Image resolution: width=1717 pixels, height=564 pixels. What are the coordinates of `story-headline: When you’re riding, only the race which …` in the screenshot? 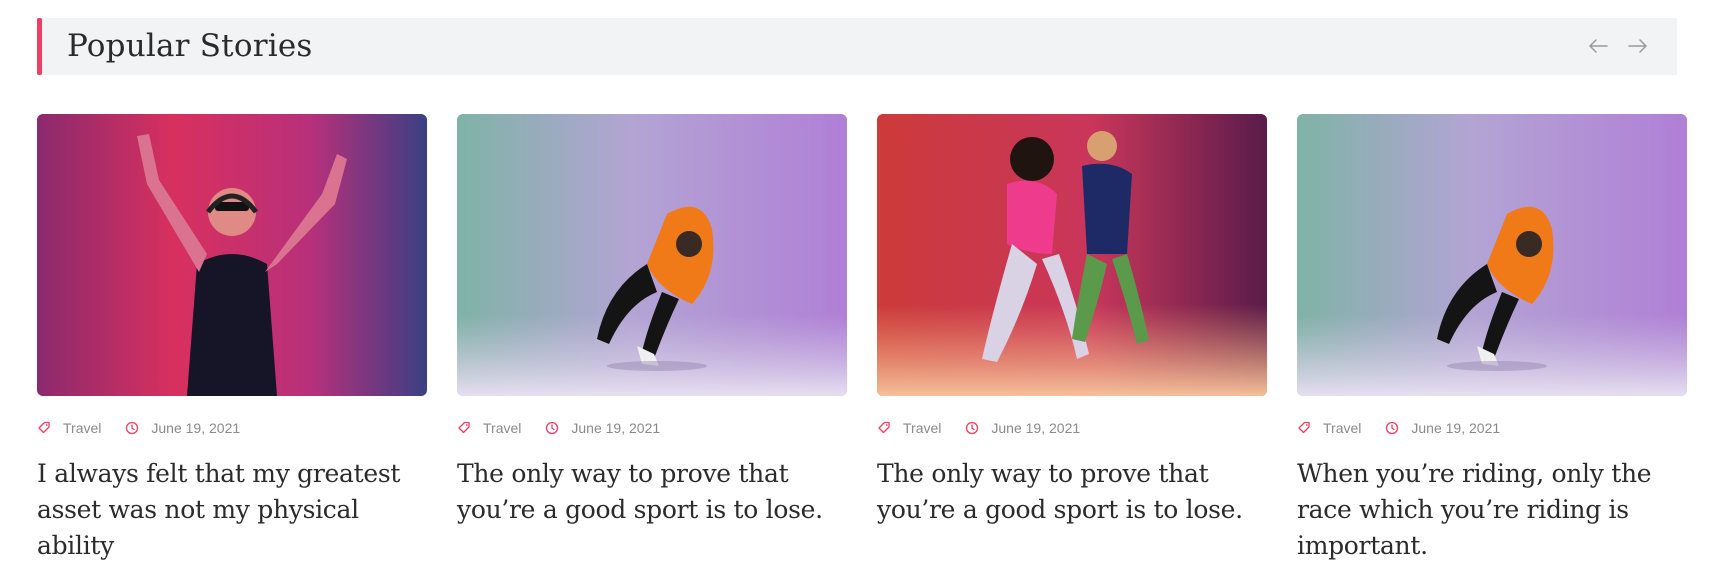 It's located at (1497, 510).